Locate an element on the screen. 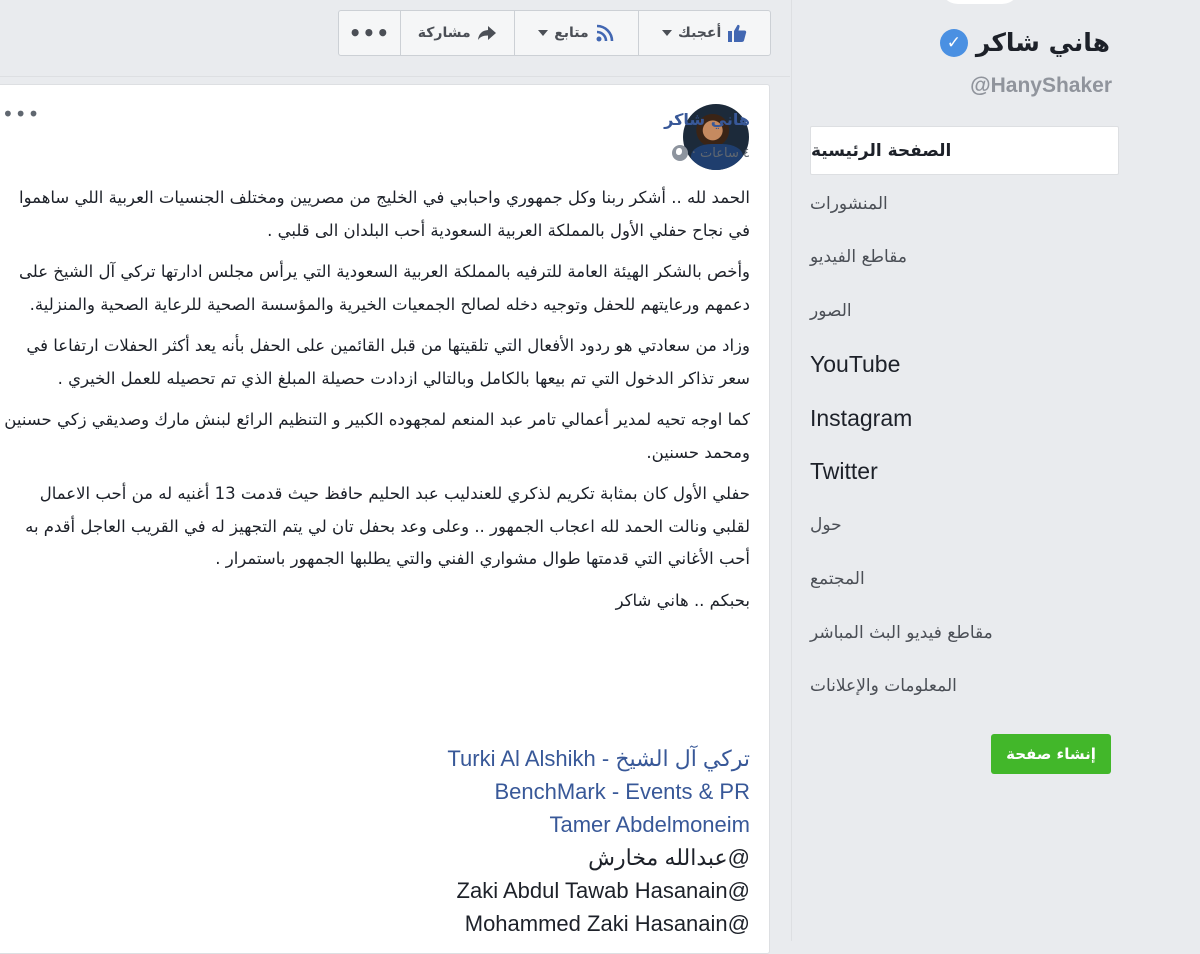 This screenshot has width=1200, height=954. follow-label: متابع is located at coordinates (571, 33).